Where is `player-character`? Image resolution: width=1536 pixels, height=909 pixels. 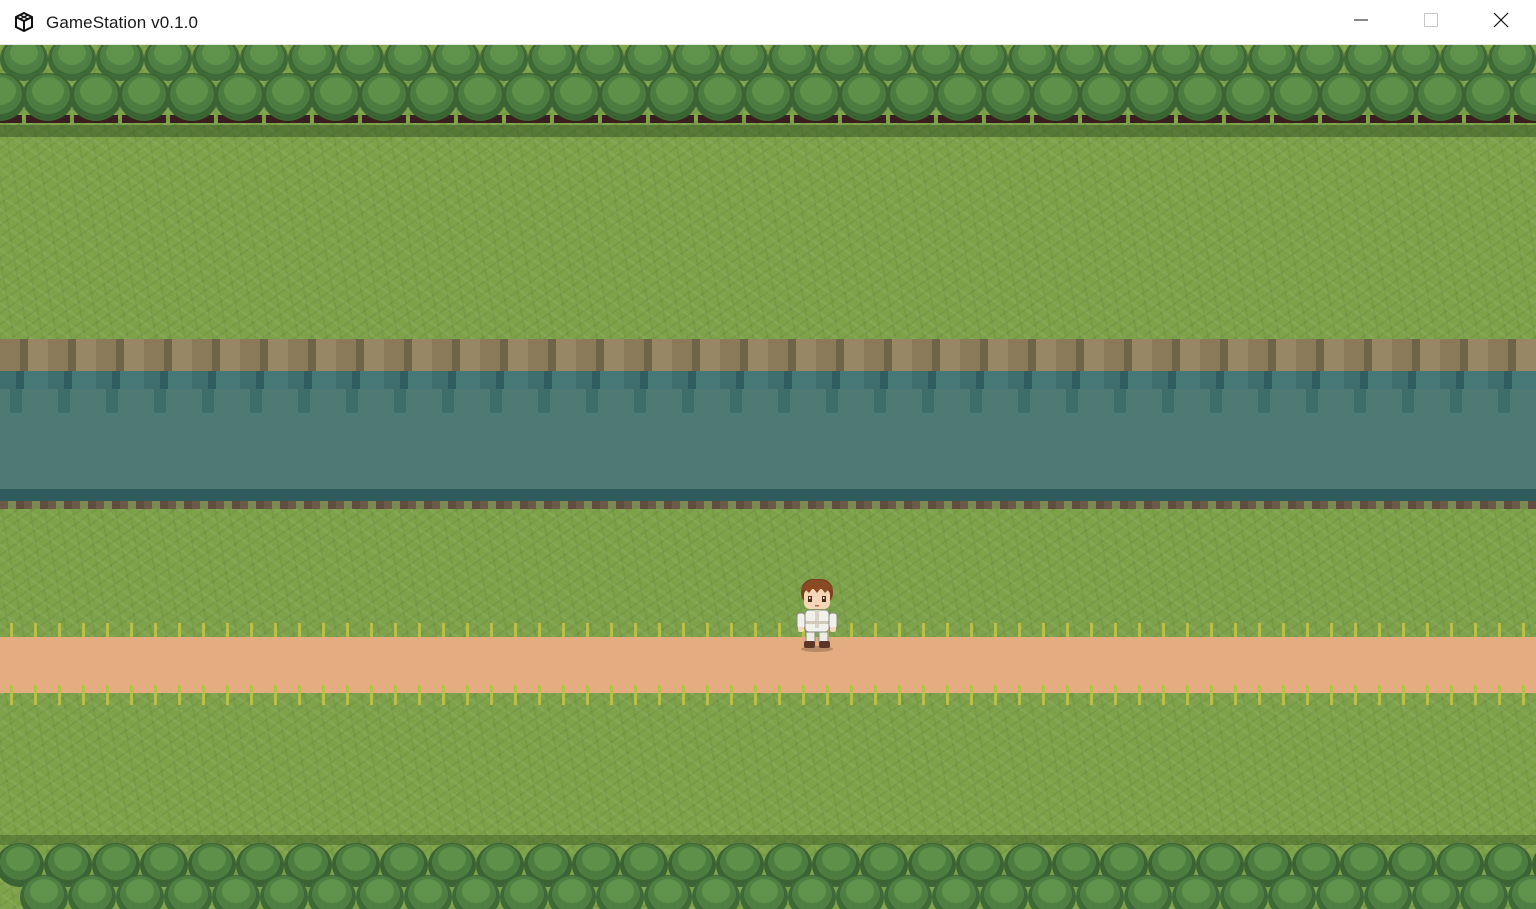
player-character is located at coordinates (817, 615).